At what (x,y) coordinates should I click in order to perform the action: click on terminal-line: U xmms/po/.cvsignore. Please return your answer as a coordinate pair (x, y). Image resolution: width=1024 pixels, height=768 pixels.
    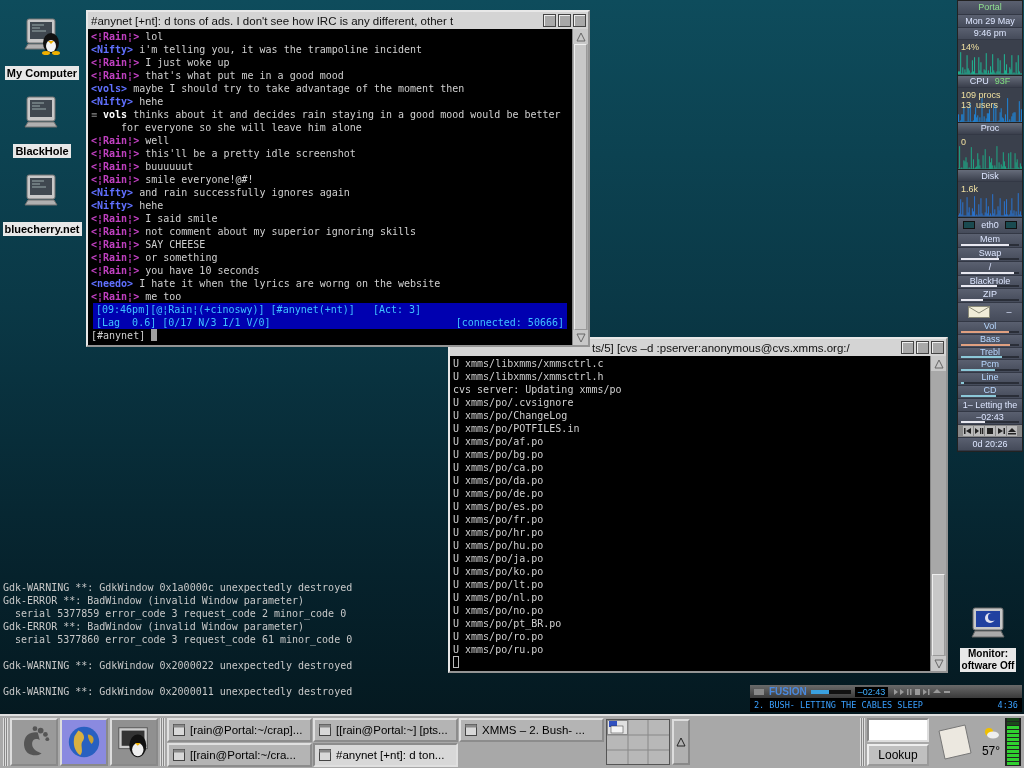
    Looking at the image, I should click on (514, 402).